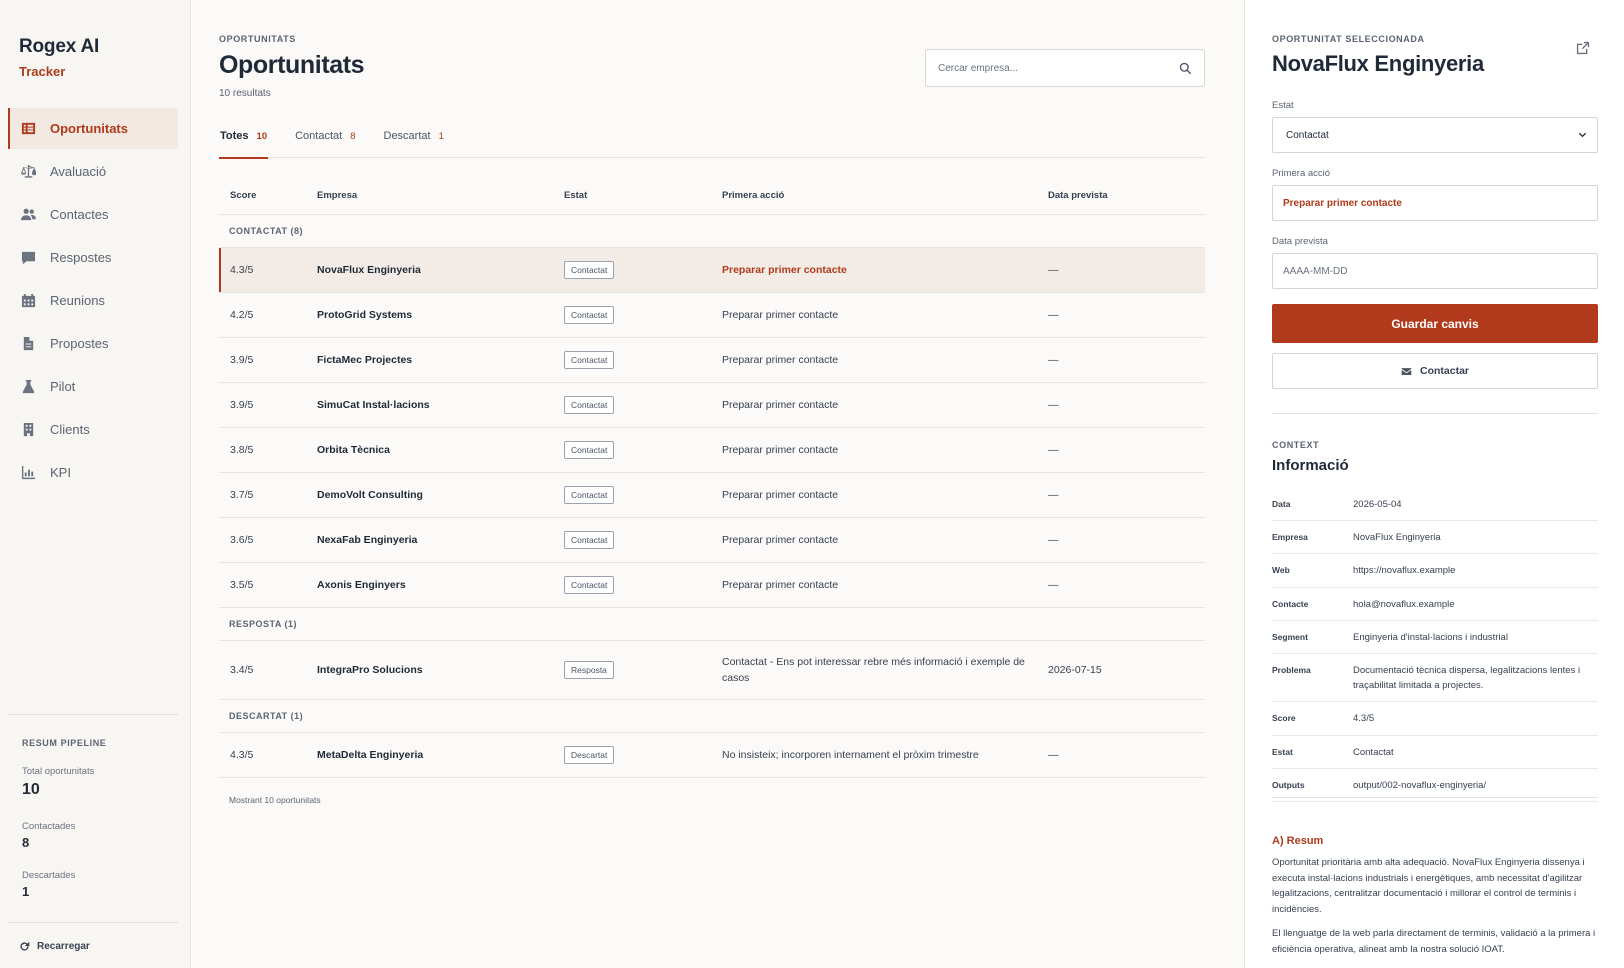 Image resolution: width=1624 pixels, height=968 pixels. Describe the element at coordinates (1126, 195) in the screenshot. I see `column-header-data: Data prevista` at that location.